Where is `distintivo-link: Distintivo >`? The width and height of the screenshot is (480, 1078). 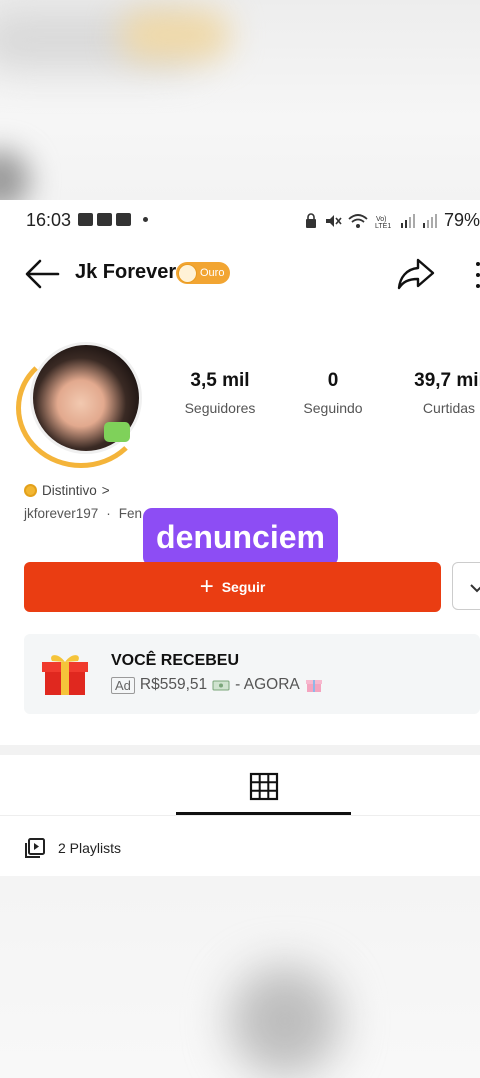
distintivo-link: Distintivo > is located at coordinates (67, 490).